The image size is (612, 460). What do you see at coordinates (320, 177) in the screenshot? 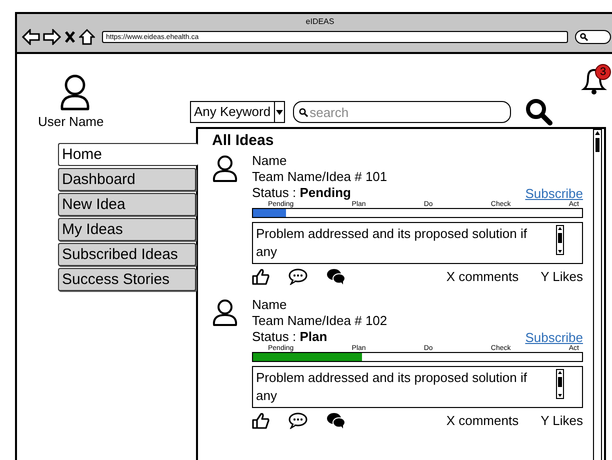
I see `idea-title: Team Name/Idea # 101` at bounding box center [320, 177].